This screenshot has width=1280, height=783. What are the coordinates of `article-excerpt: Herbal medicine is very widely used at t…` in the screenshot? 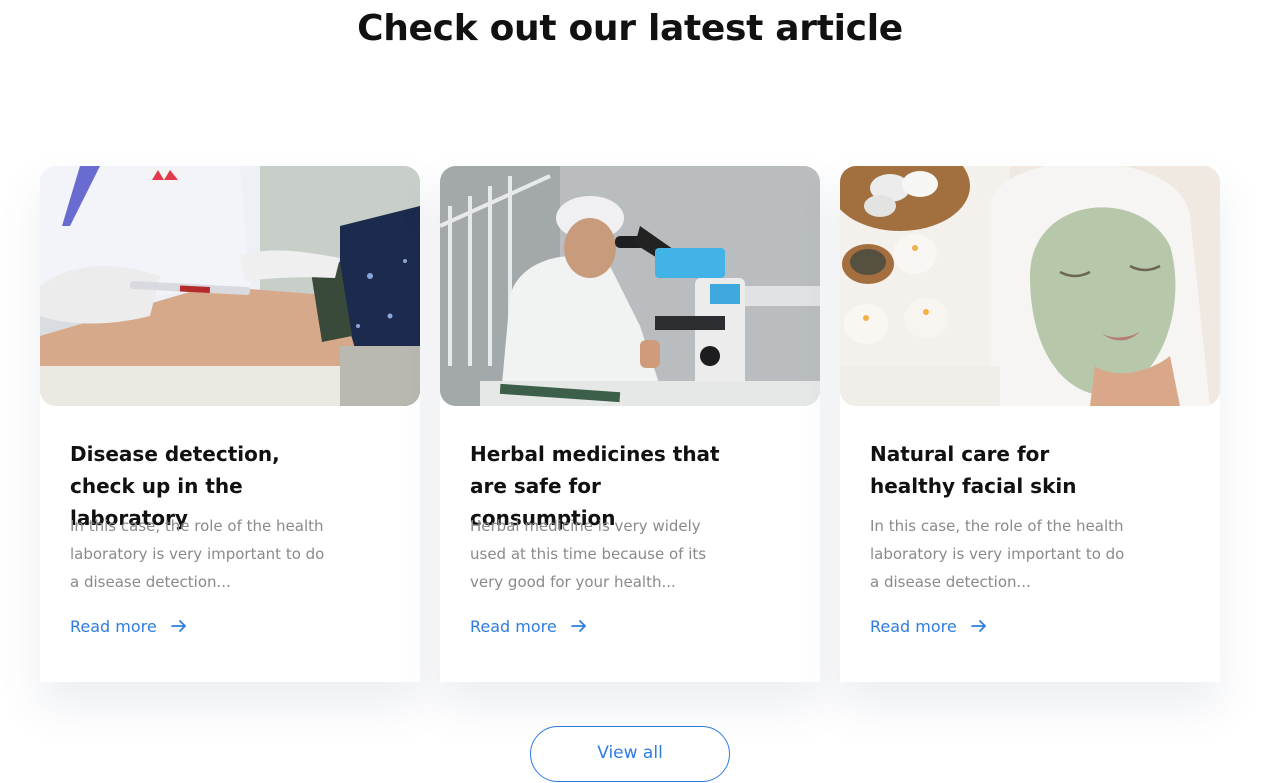 It's located at (588, 554).